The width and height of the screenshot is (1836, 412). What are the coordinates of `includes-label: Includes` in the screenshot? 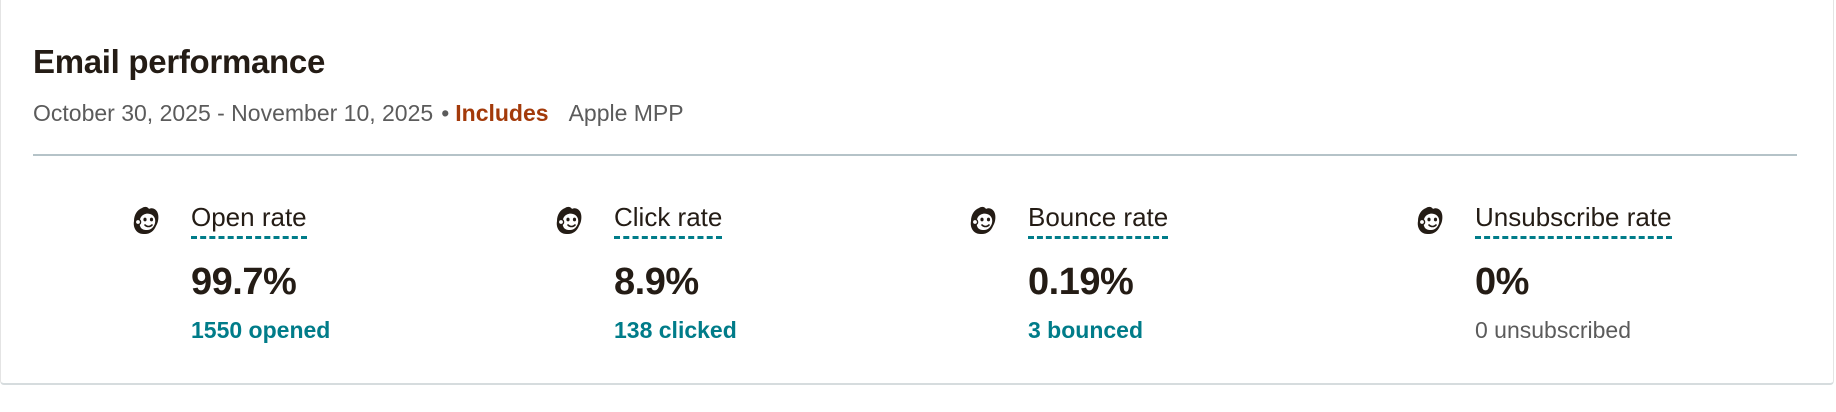 It's located at (502, 113).